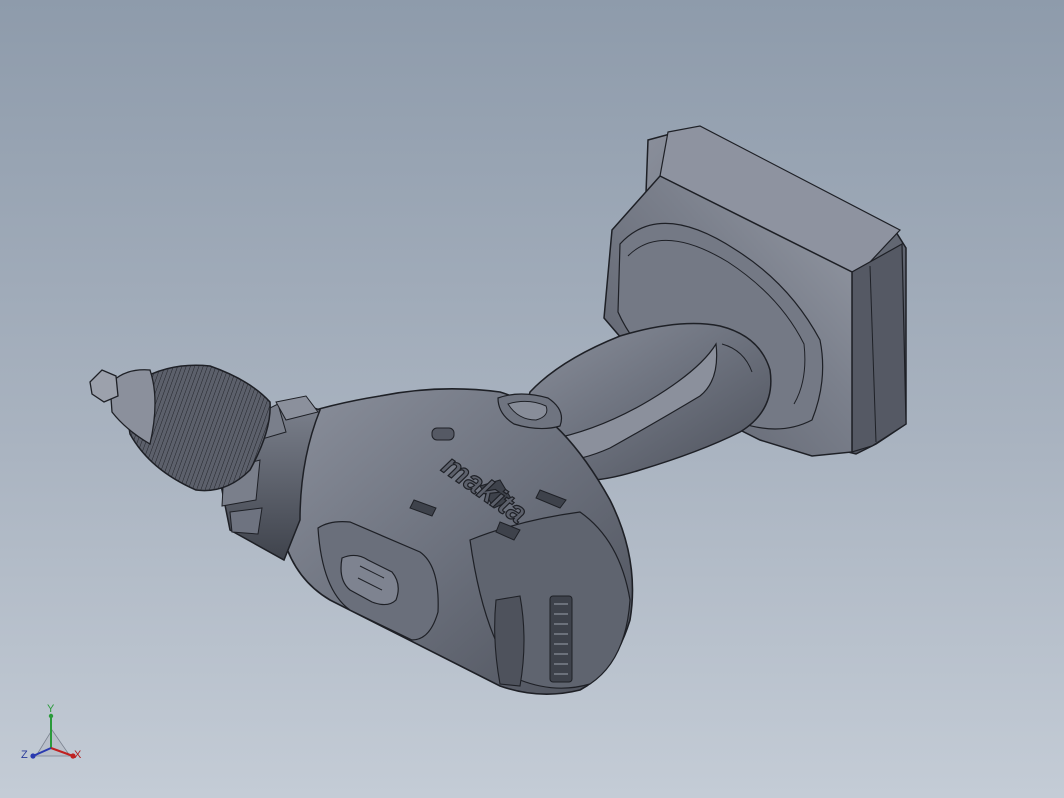 Image resolution: width=1064 pixels, height=798 pixels. Describe the element at coordinates (24, 755) in the screenshot. I see `triad-z-label: Z` at that location.